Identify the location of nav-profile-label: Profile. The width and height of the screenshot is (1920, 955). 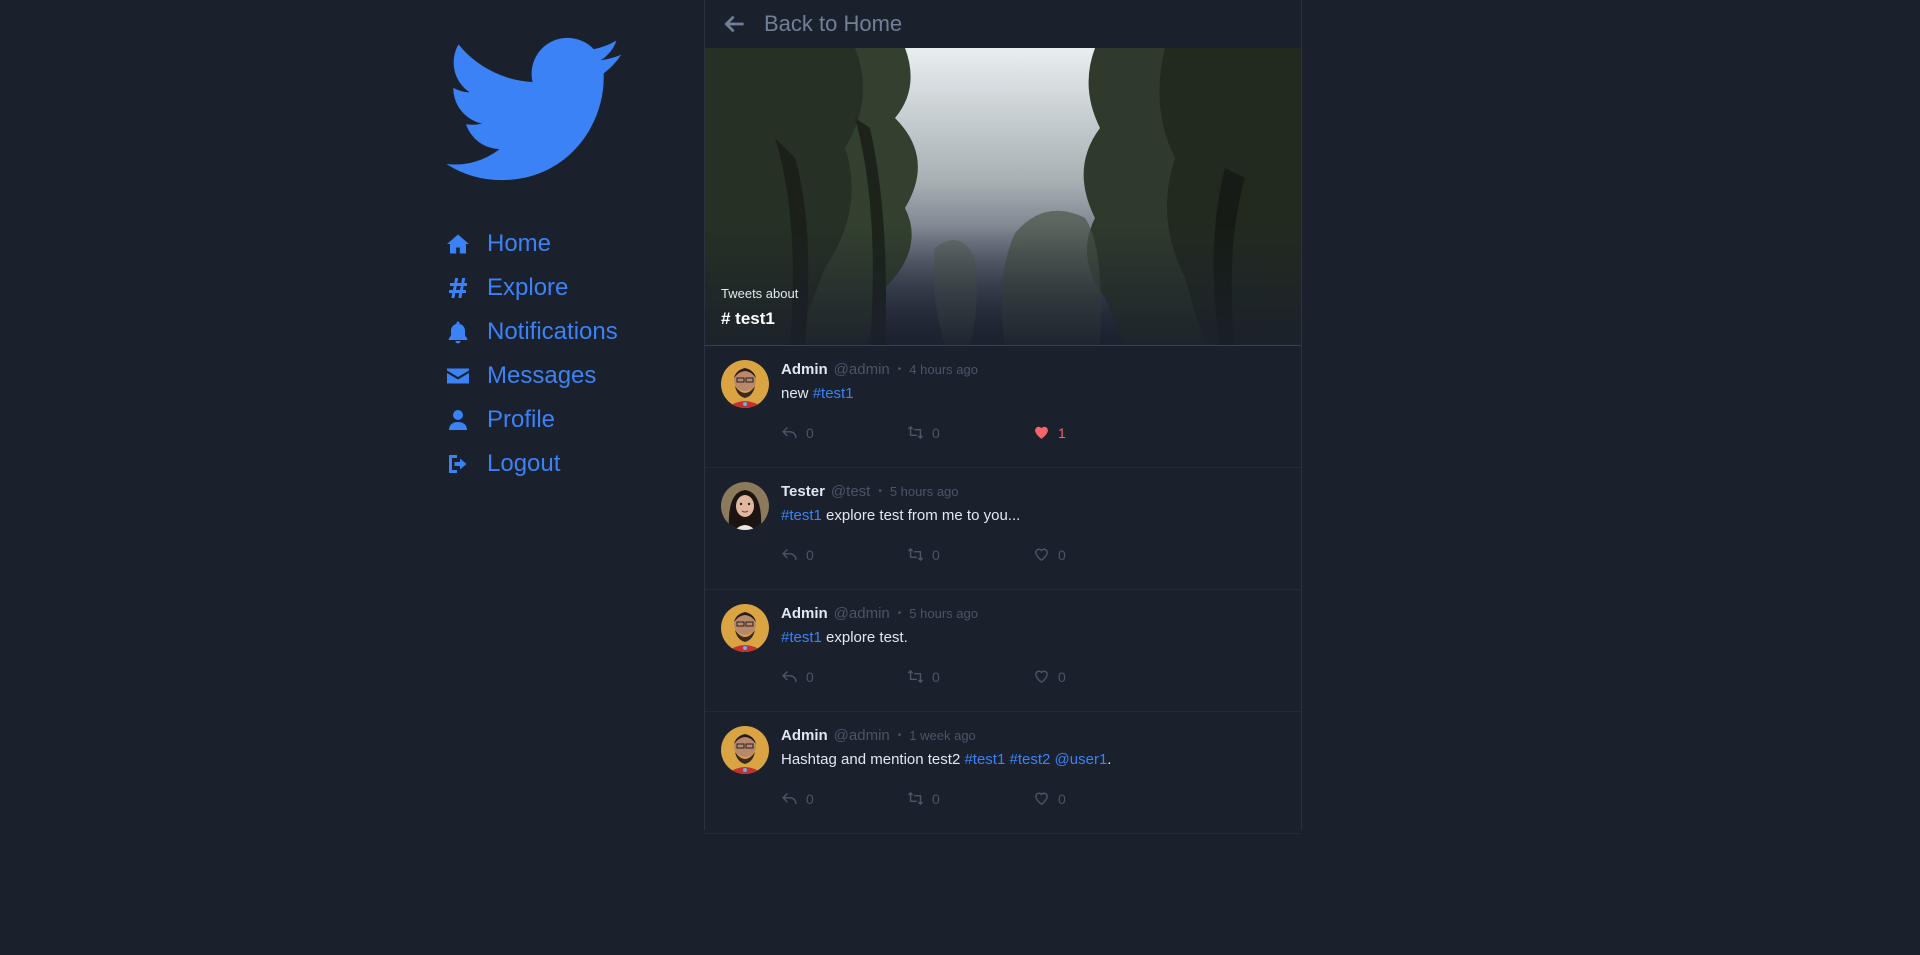
(521, 419).